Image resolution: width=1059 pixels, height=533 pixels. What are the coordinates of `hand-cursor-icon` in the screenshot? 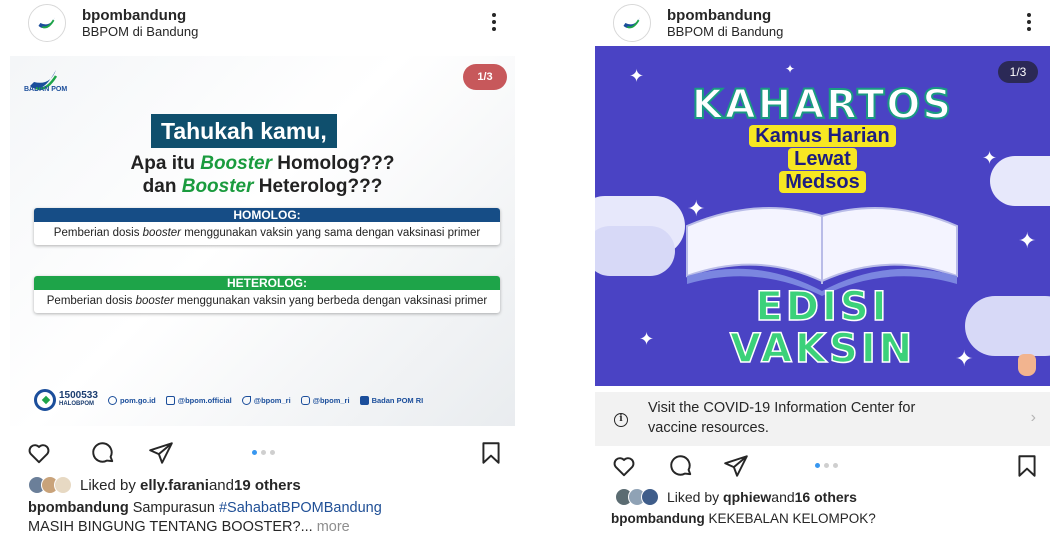 It's located at (1027, 365).